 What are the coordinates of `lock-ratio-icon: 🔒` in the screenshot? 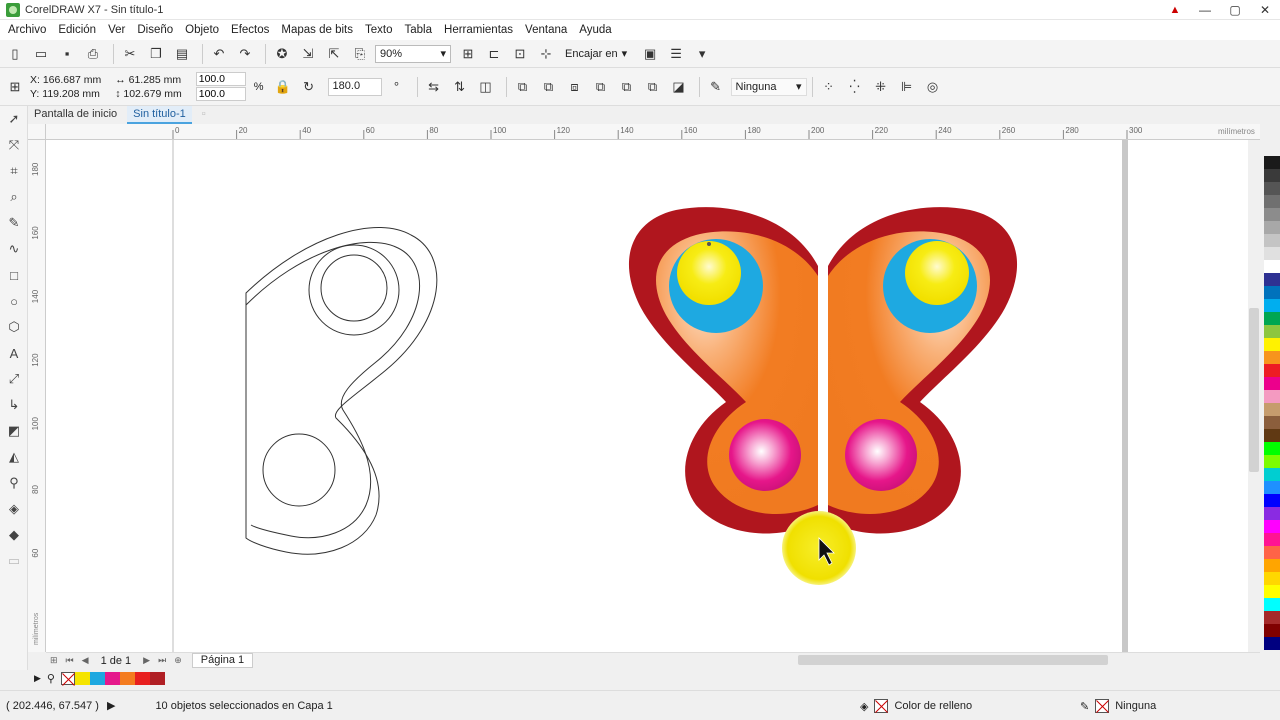 It's located at (283, 87).